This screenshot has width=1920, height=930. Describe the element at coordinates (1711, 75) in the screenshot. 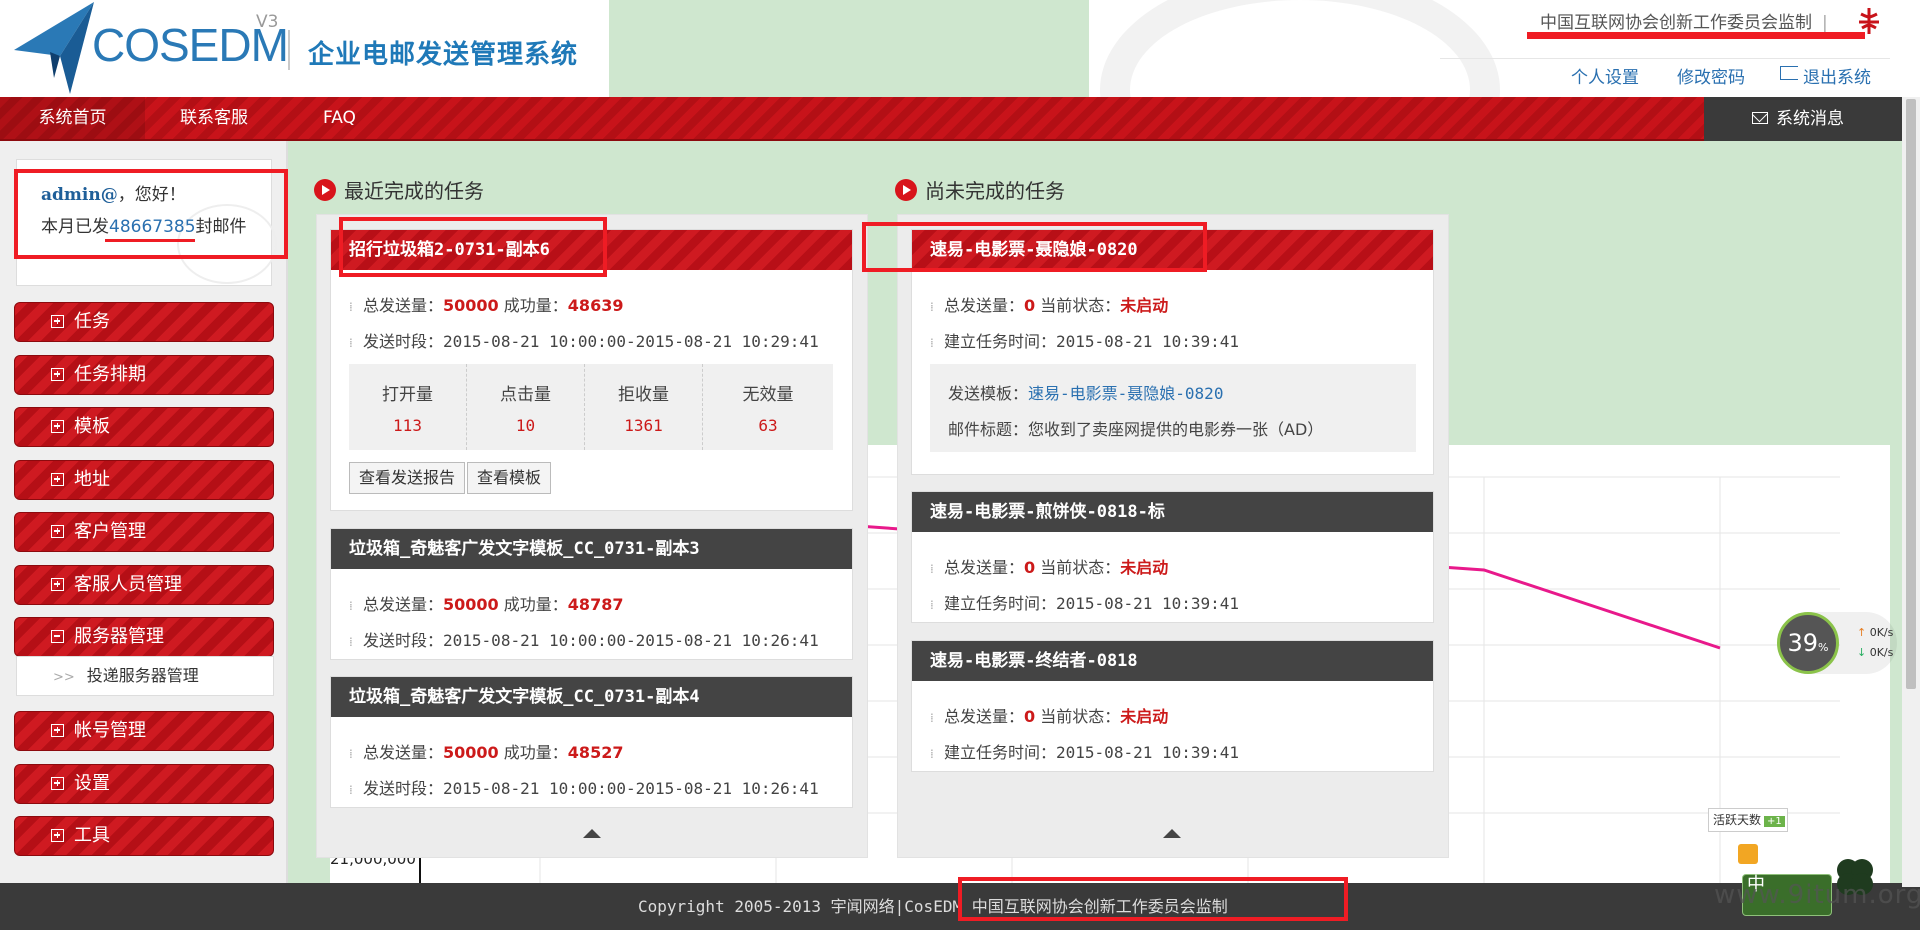

I see `change-password-link: 修改密码` at that location.